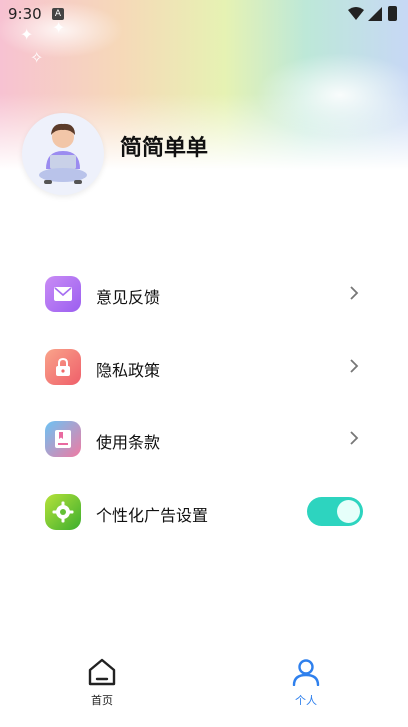  I want to click on bookmark-icon, so click(63, 439).